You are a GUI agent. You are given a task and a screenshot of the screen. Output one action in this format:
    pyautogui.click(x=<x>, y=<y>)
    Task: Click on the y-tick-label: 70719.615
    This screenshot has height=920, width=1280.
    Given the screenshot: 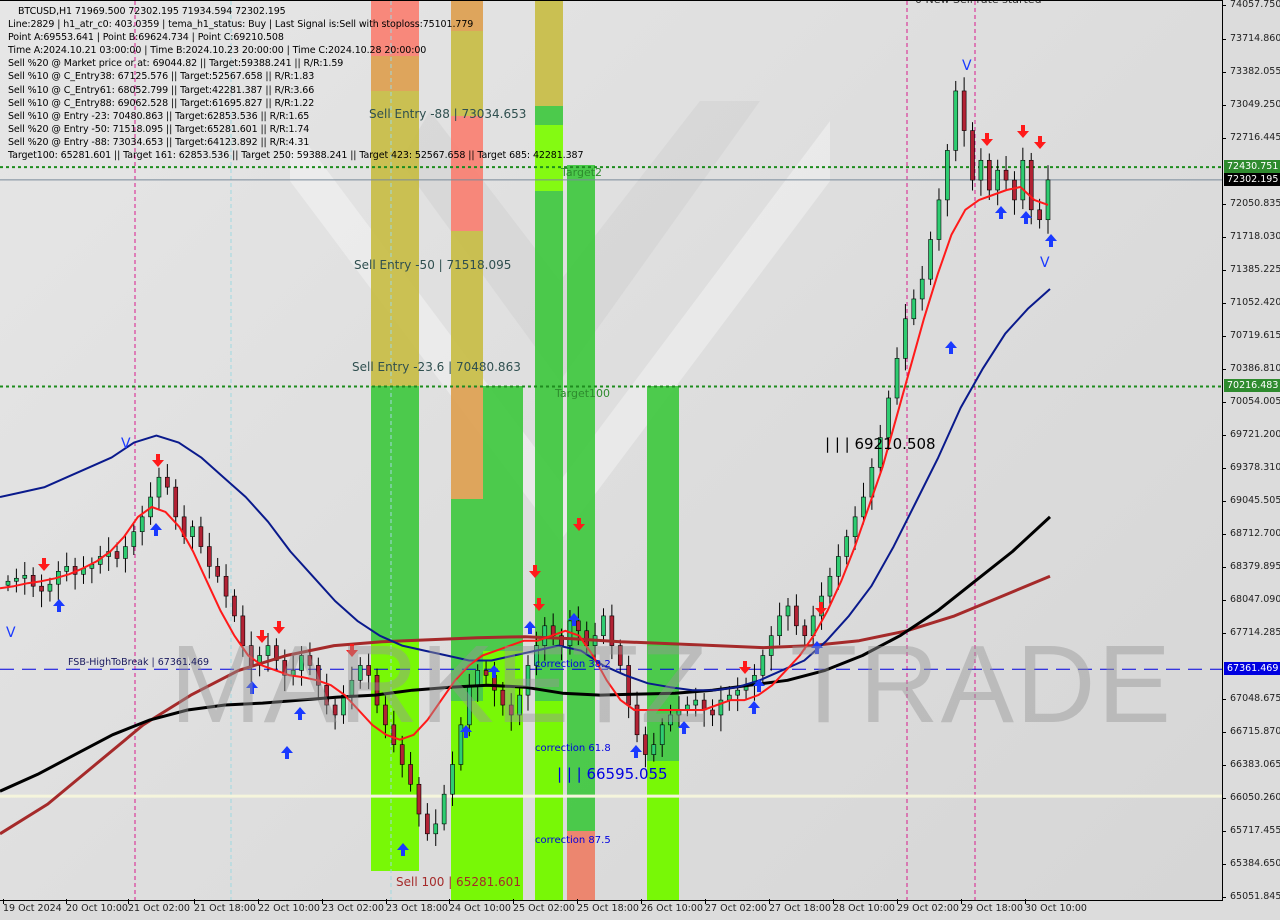 What is the action you would take?
    pyautogui.click(x=1255, y=335)
    